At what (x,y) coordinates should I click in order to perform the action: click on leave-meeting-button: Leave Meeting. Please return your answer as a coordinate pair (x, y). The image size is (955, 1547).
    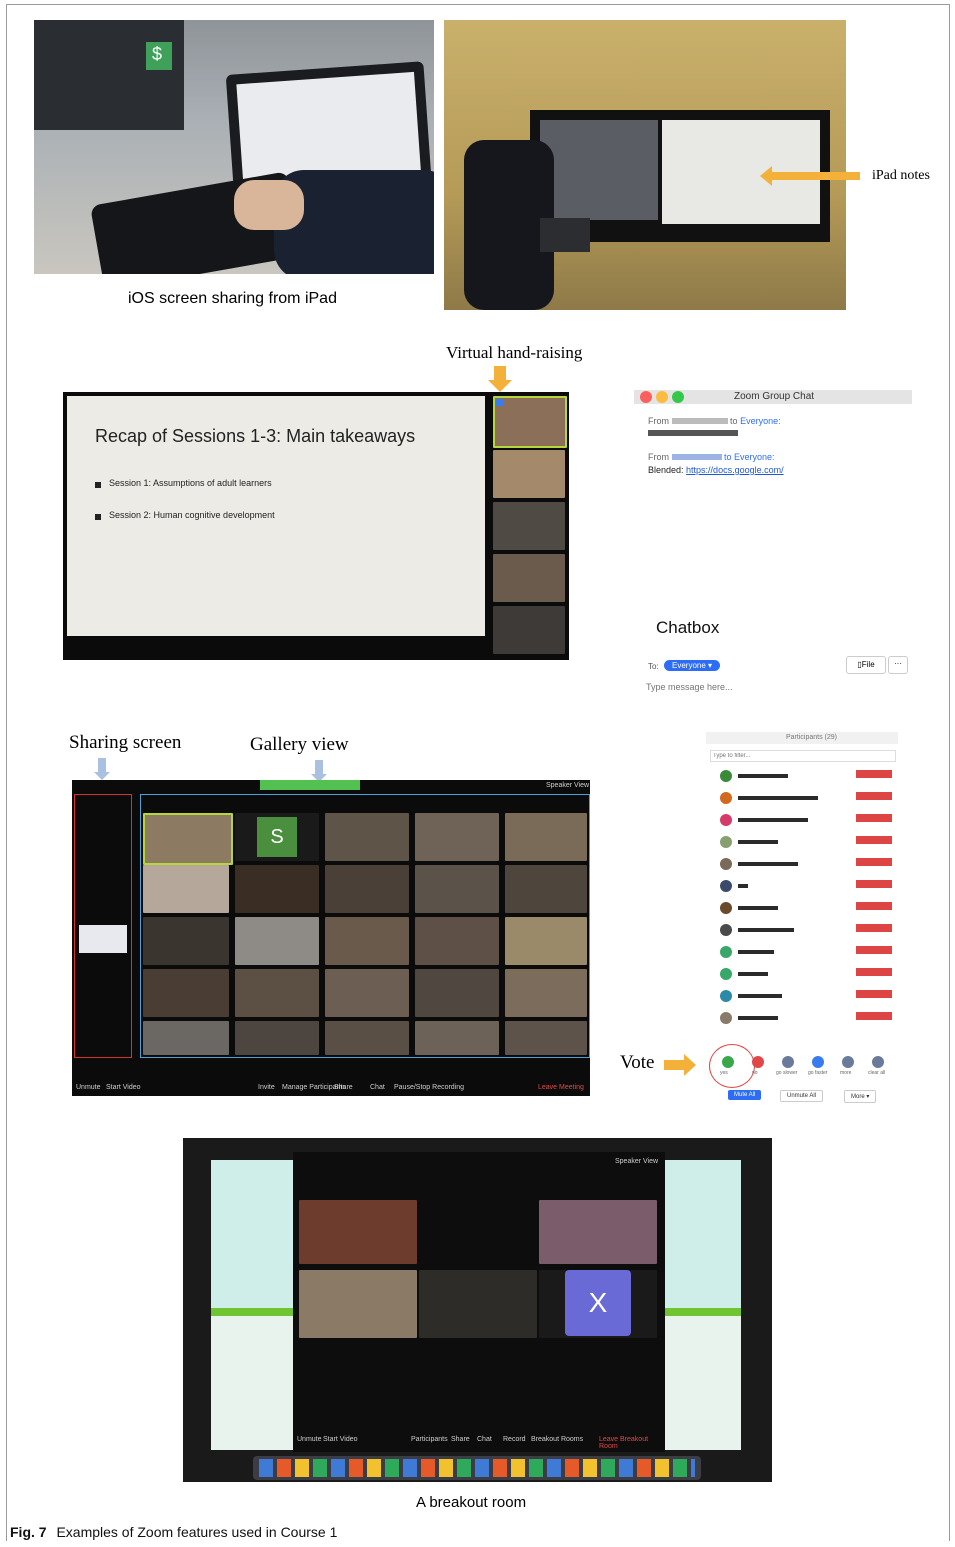
    Looking at the image, I should click on (561, 1087).